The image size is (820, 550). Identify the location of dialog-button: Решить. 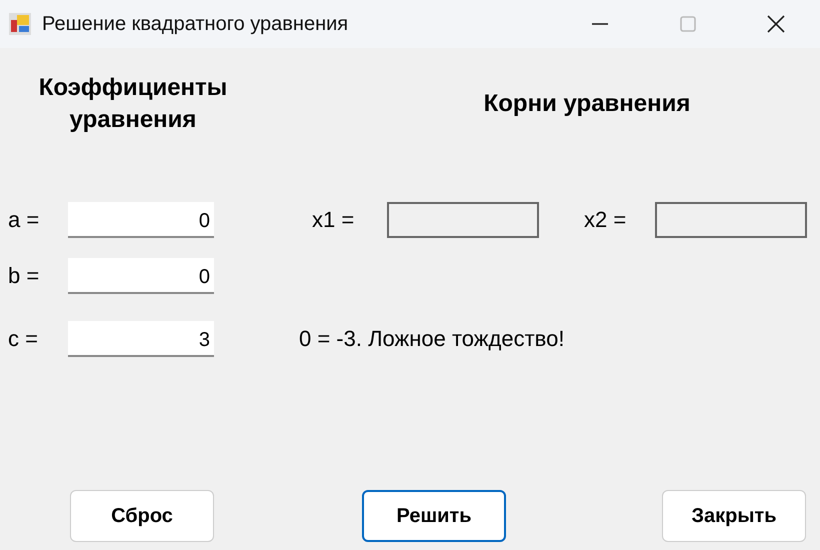
(434, 516).